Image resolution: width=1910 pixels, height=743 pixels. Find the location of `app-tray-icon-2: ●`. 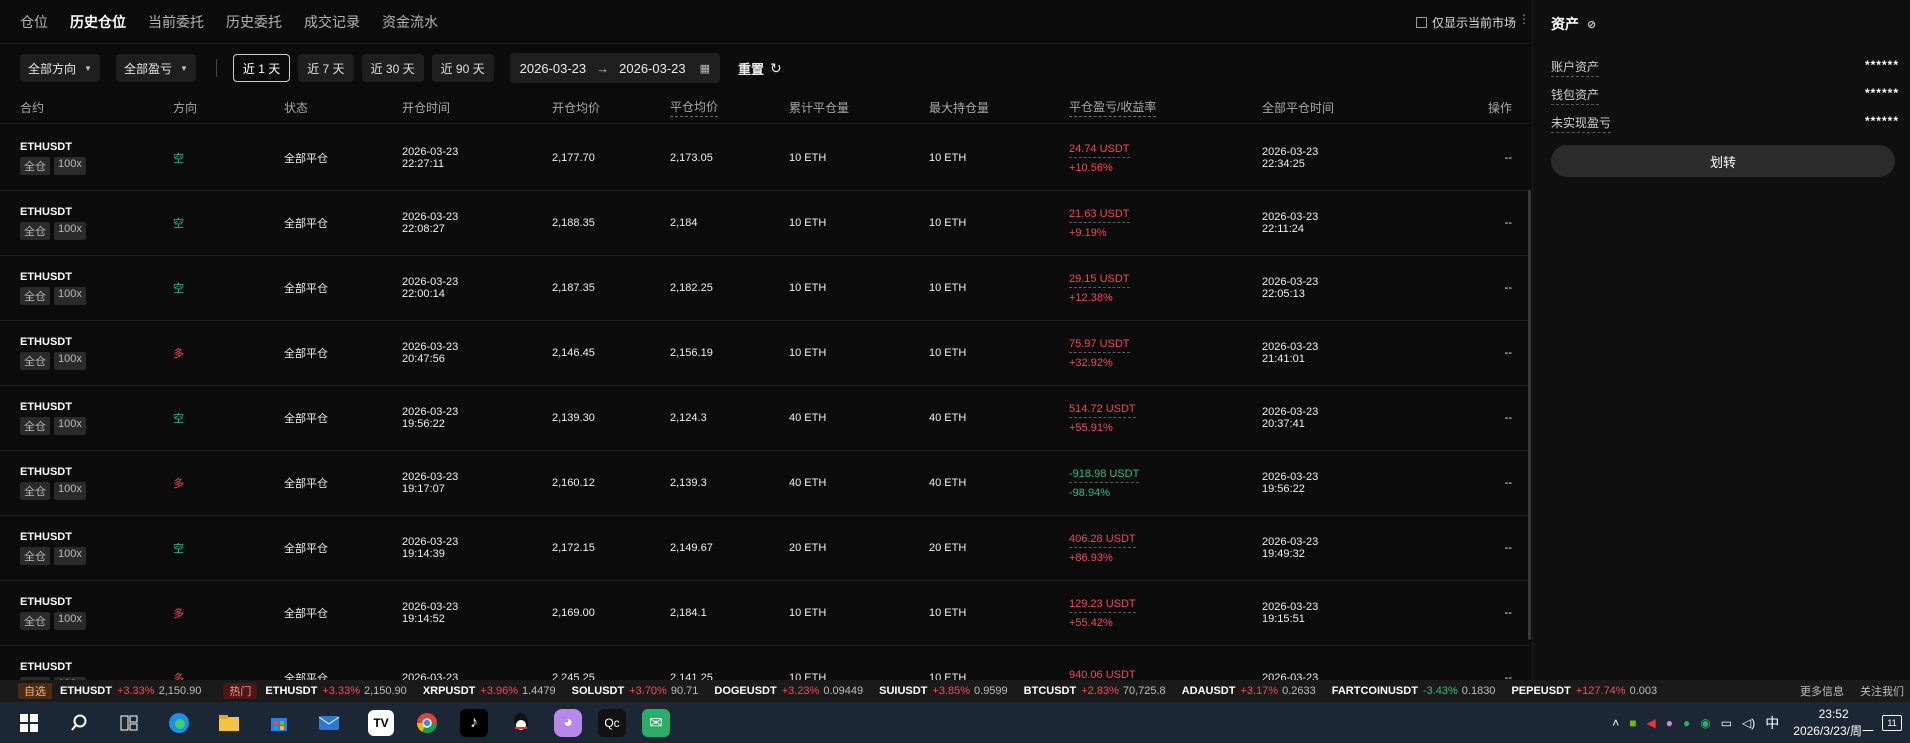

app-tray-icon-2: ● is located at coordinates (1686, 723).